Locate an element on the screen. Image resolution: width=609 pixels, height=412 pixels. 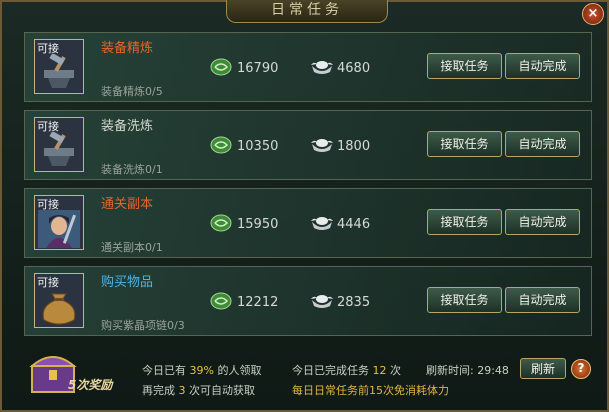
silver-reward: 4446 is located at coordinates (354, 224).